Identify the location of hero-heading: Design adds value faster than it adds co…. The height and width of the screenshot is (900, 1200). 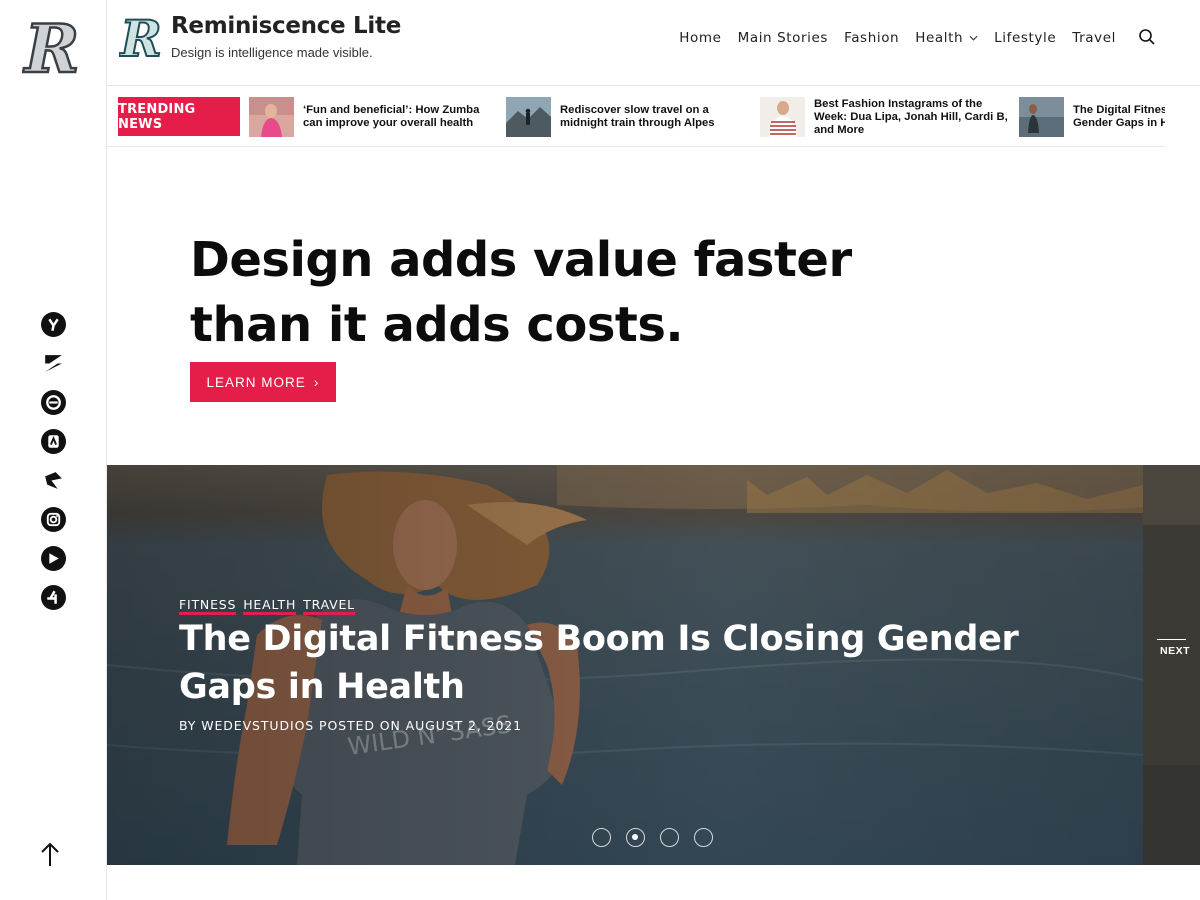
(521, 292).